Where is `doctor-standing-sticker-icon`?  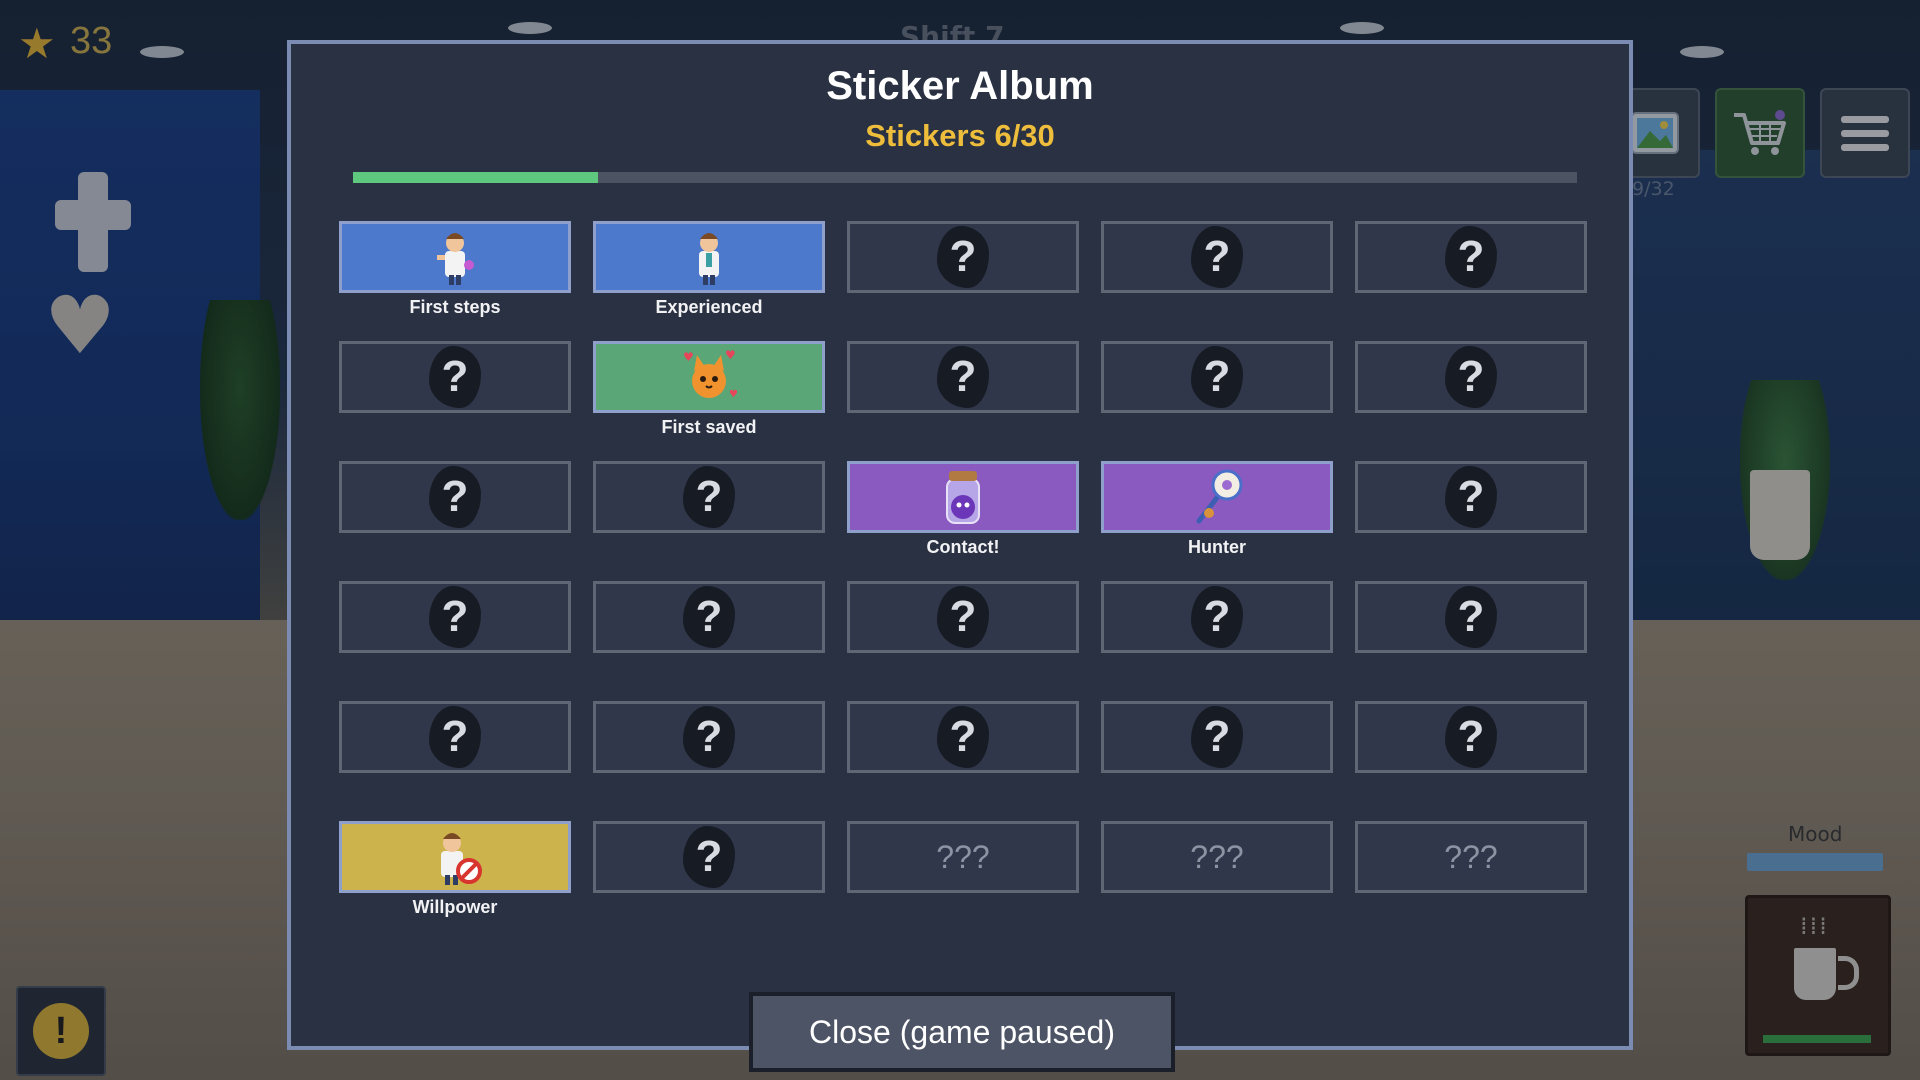 doctor-standing-sticker-icon is located at coordinates (709, 259).